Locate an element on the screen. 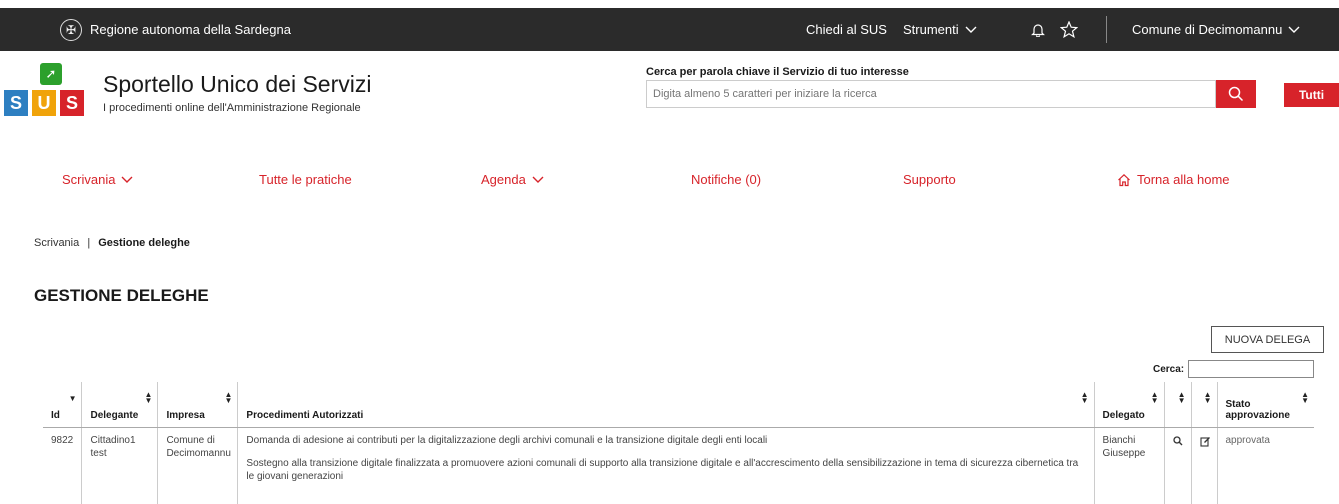 Image resolution: width=1339 pixels, height=504 pixels. region-link: ✠ Regione autonoma della Sardegna is located at coordinates (175, 29).